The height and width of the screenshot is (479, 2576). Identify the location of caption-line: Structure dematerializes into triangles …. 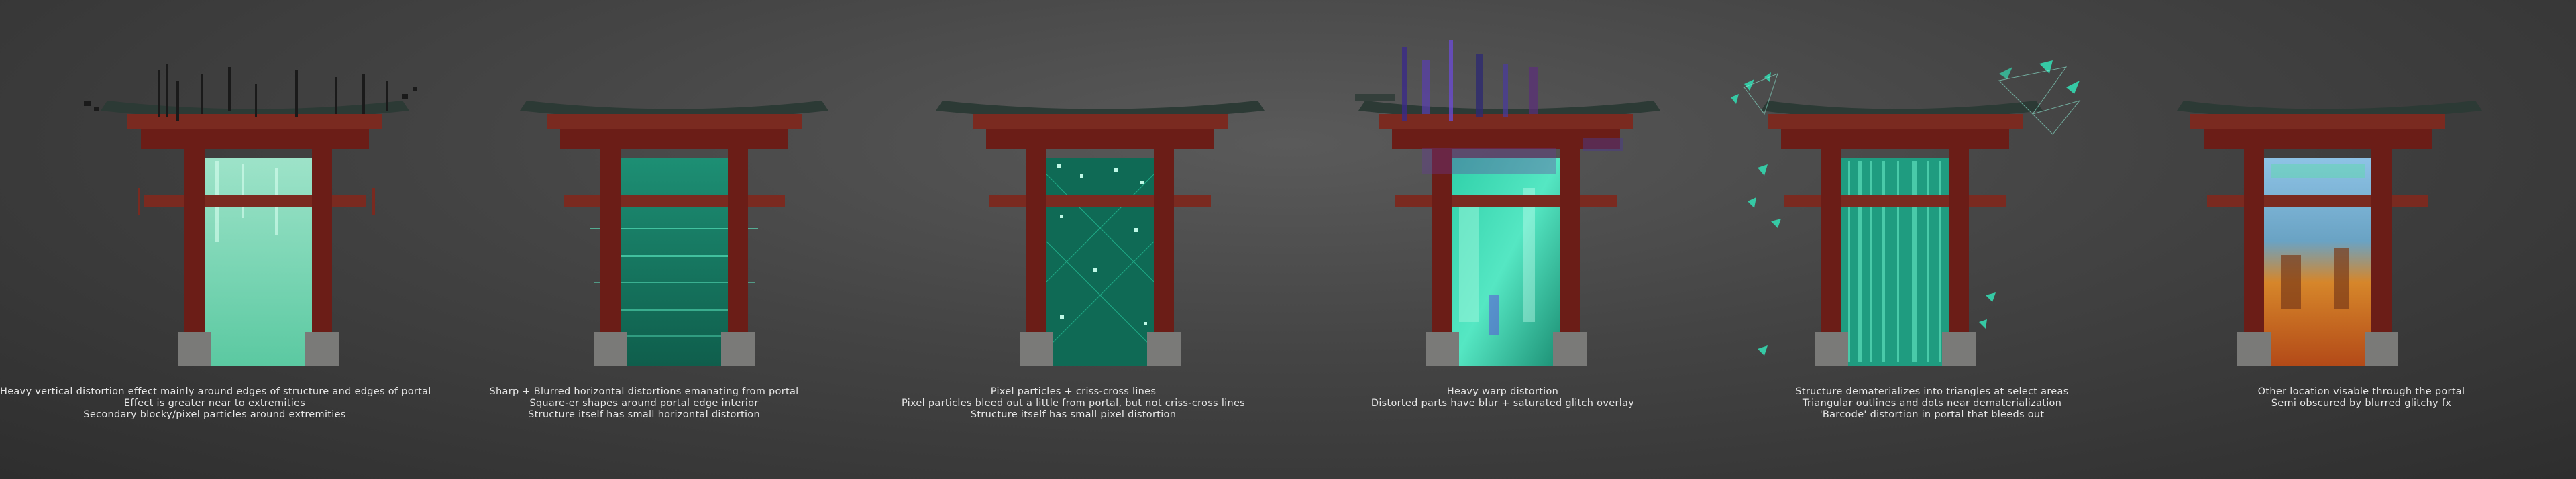
(1932, 391).